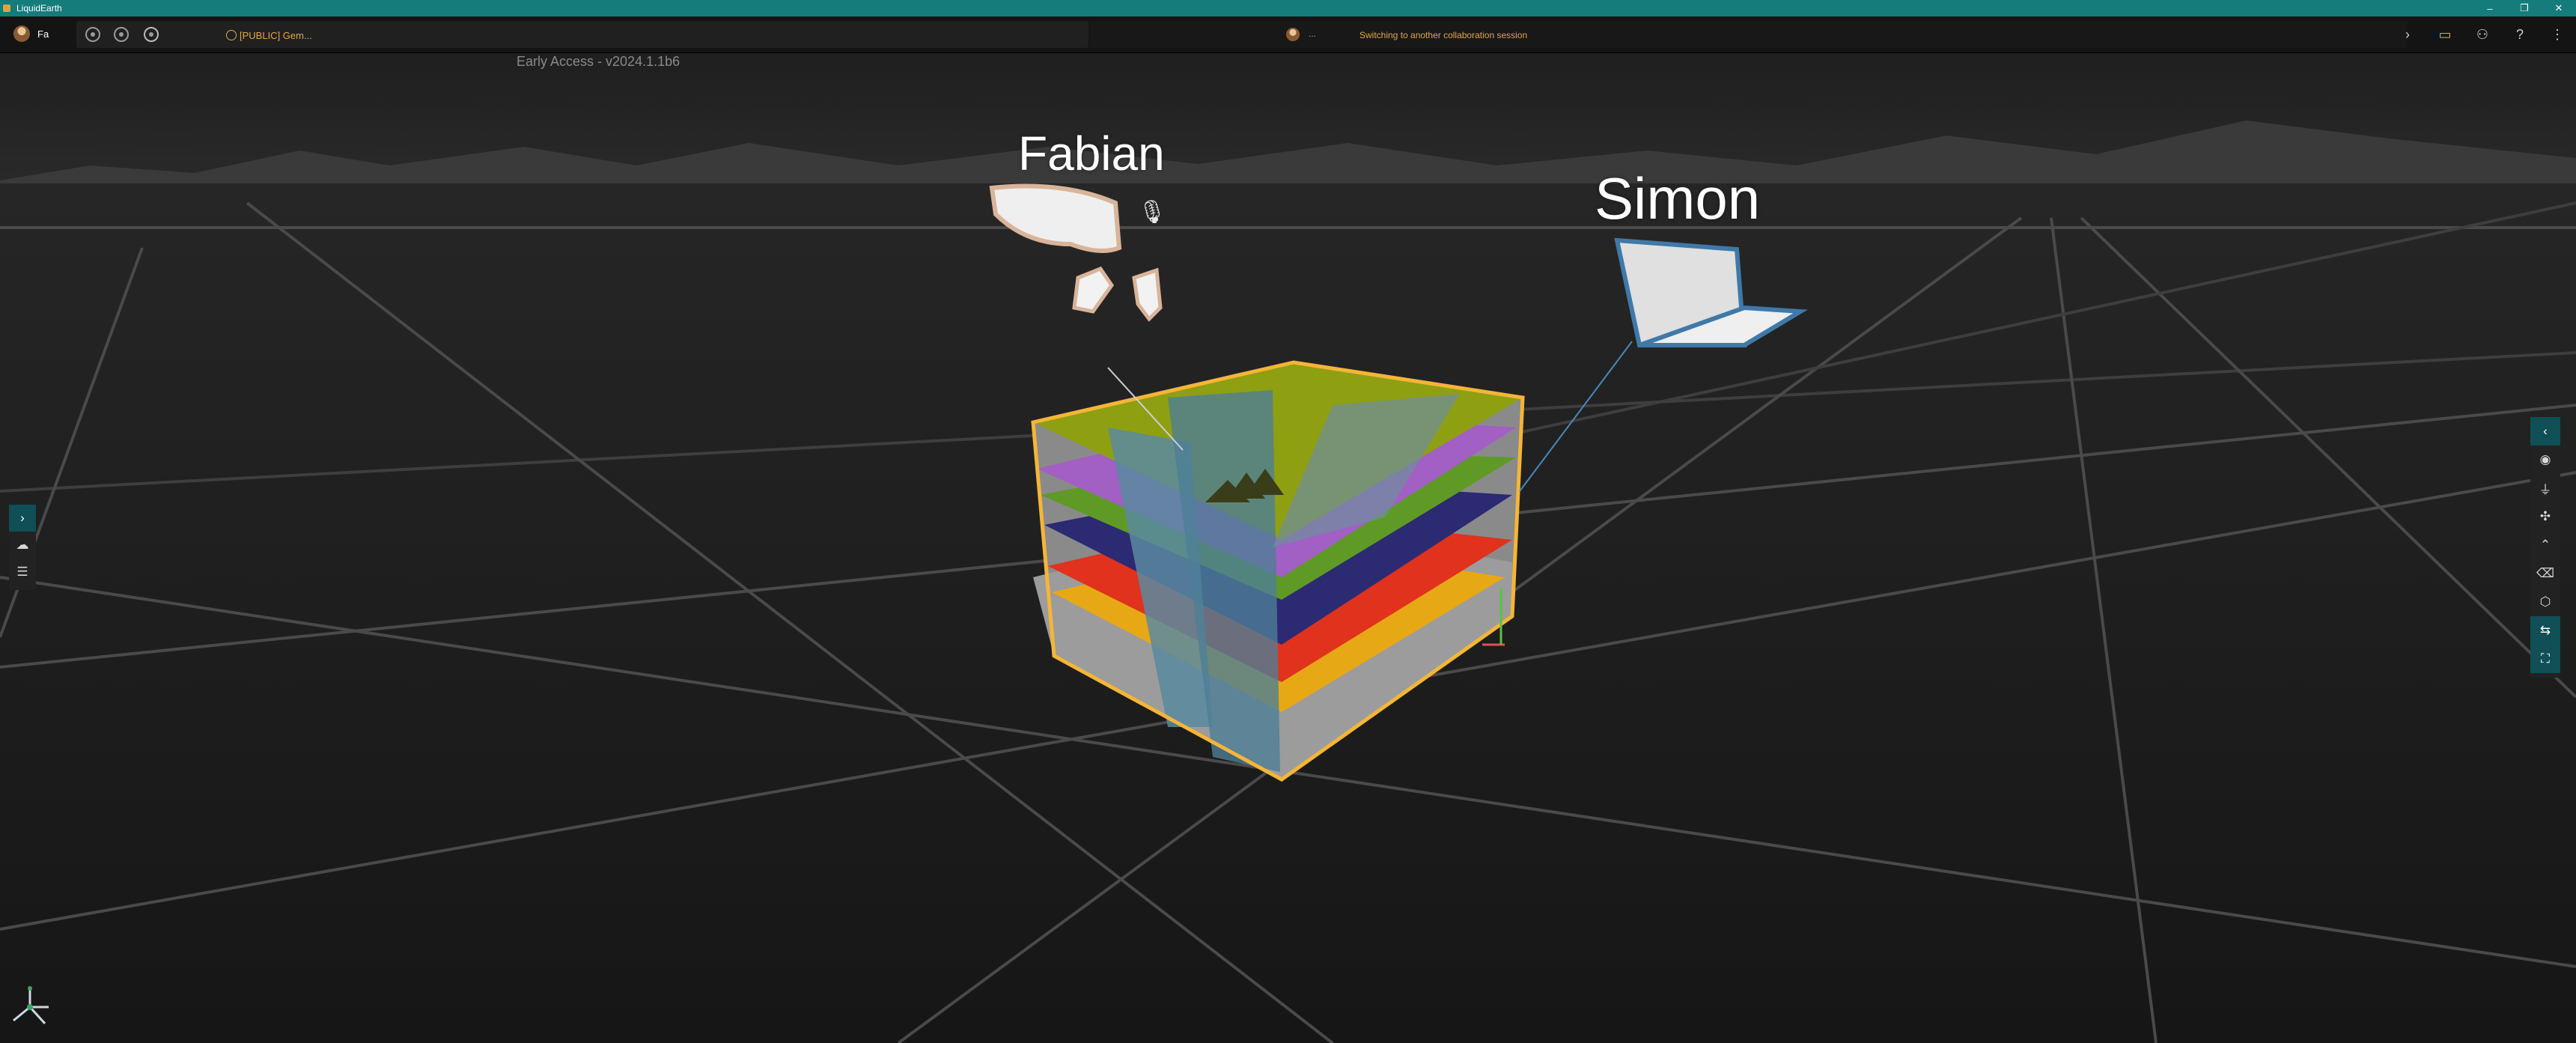 The image size is (2576, 1043). I want to click on globe-icon, so click(231, 35).